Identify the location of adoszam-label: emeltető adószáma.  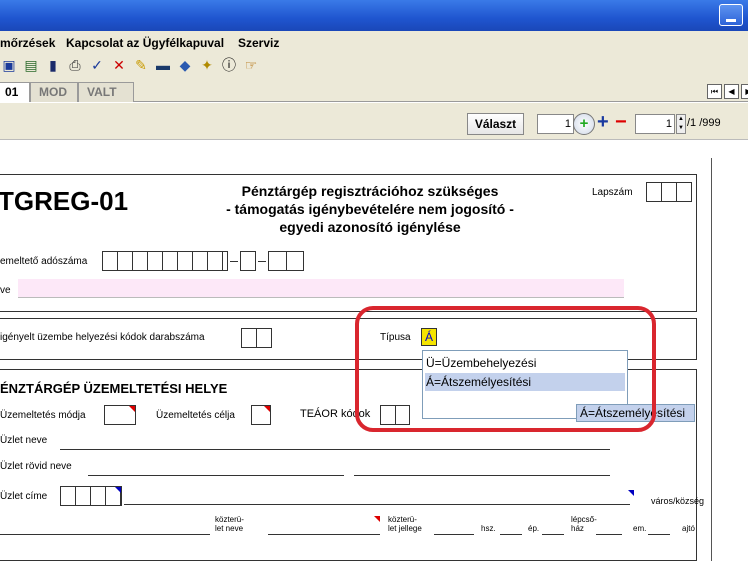
(44, 261).